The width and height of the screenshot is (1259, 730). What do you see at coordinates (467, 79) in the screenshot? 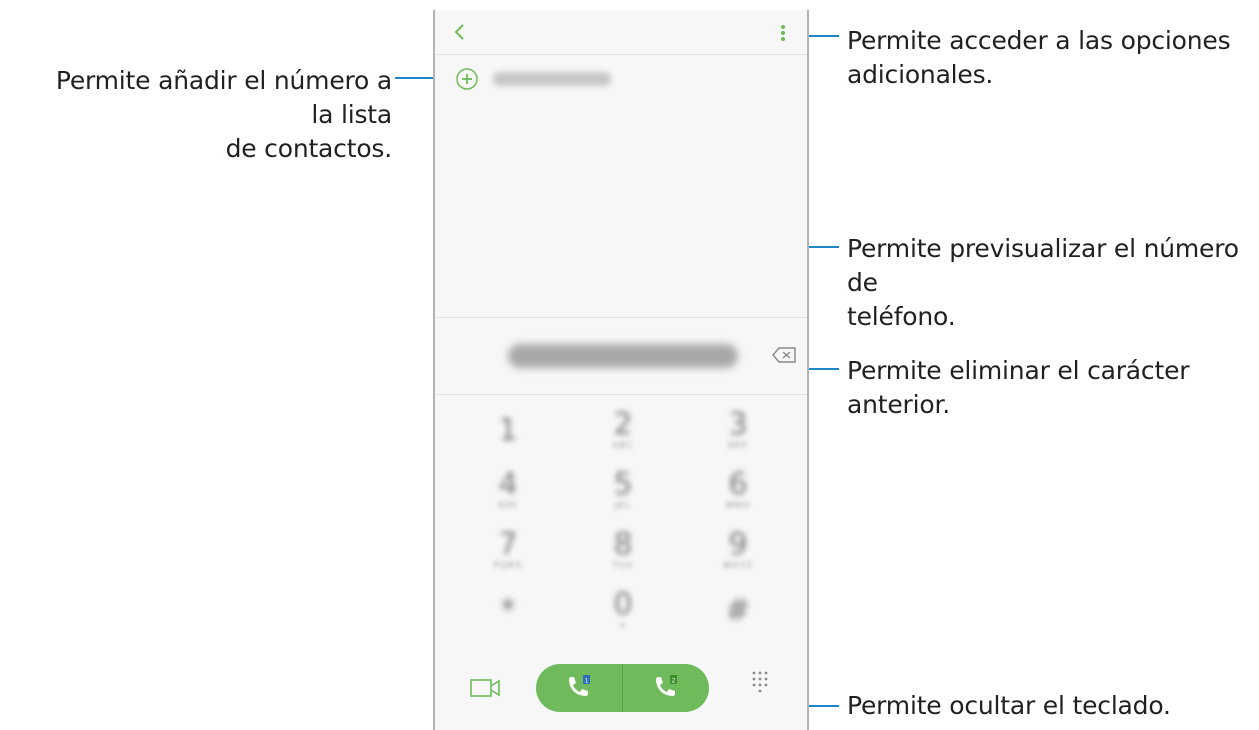
I see `plus-circle-icon` at bounding box center [467, 79].